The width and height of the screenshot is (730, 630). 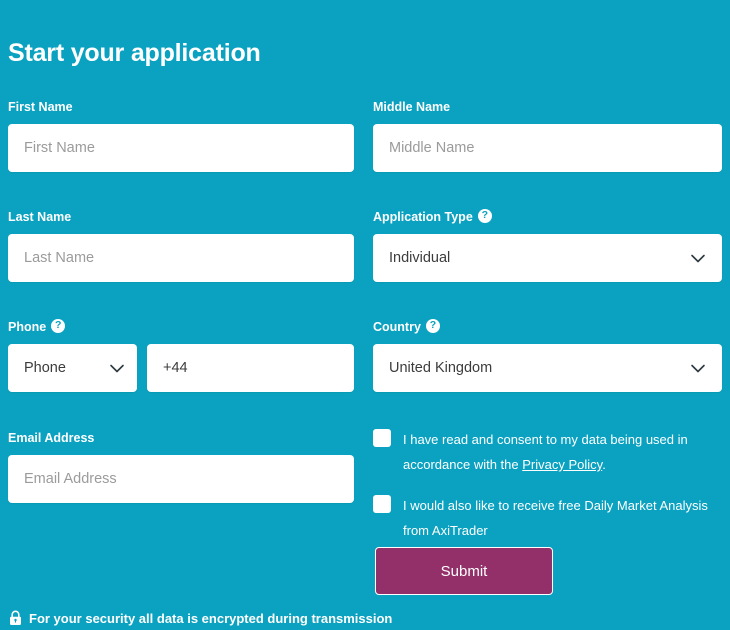 What do you see at coordinates (181, 438) in the screenshot?
I see `email-label: Email Address` at bounding box center [181, 438].